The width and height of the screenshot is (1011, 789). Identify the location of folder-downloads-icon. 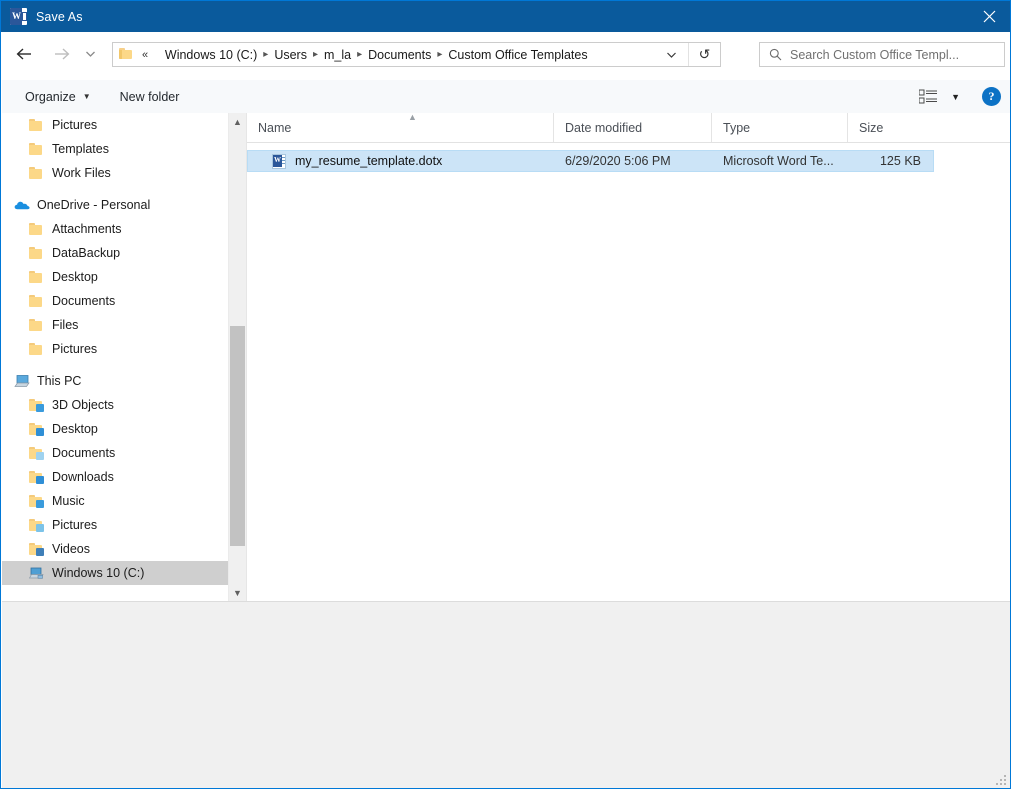
(36, 477).